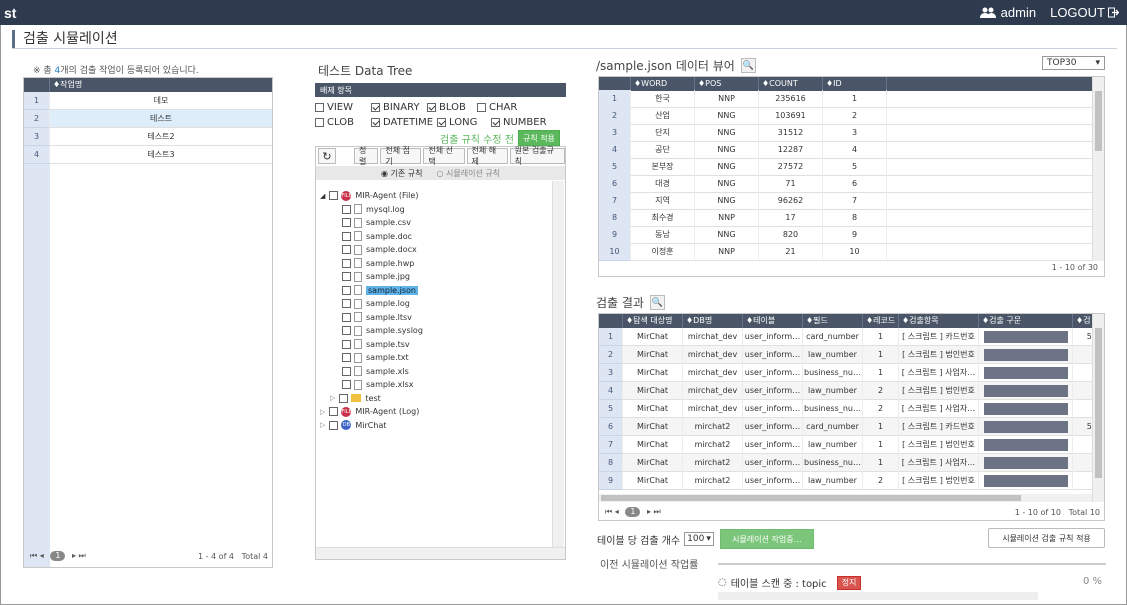 This screenshot has height=605, width=1127. I want to click on tree-file-item: sample.xlsx, so click(378, 384).